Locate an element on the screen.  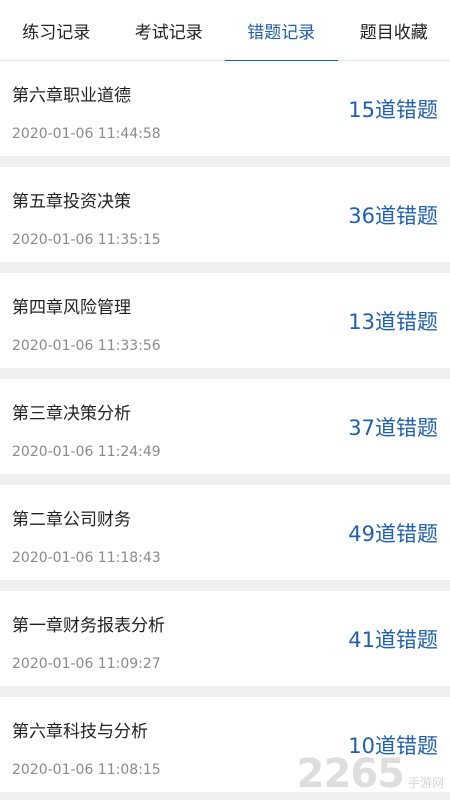
list-item: 第六章职业道德 2020-01-06 11:44:58 15道错题 is located at coordinates (225, 108).